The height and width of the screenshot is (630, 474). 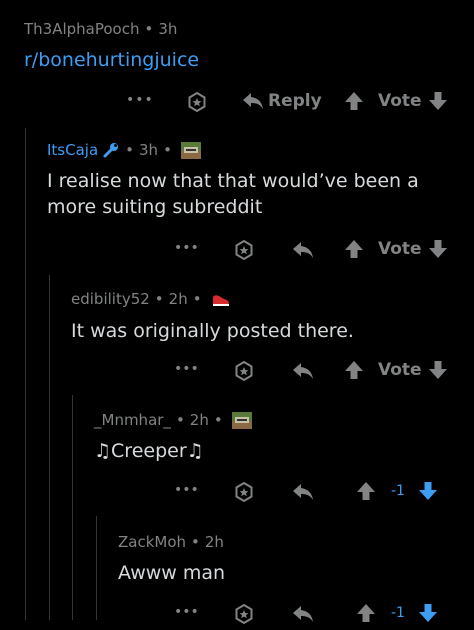 I want to click on comment-th3alphapooch: Th3AlphaPooch • 3h r/bonehurtingjuice, so click(x=111, y=46).